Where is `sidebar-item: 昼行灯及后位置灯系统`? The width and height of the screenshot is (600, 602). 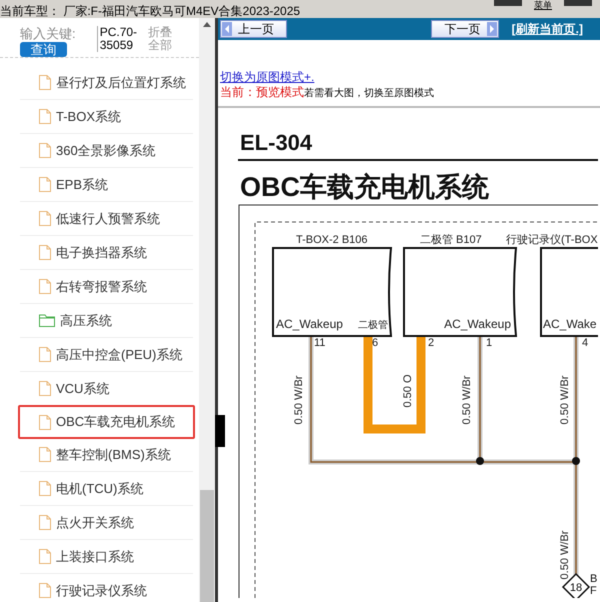
sidebar-item: 昼行灯及后位置灯系统 is located at coordinates (106, 83).